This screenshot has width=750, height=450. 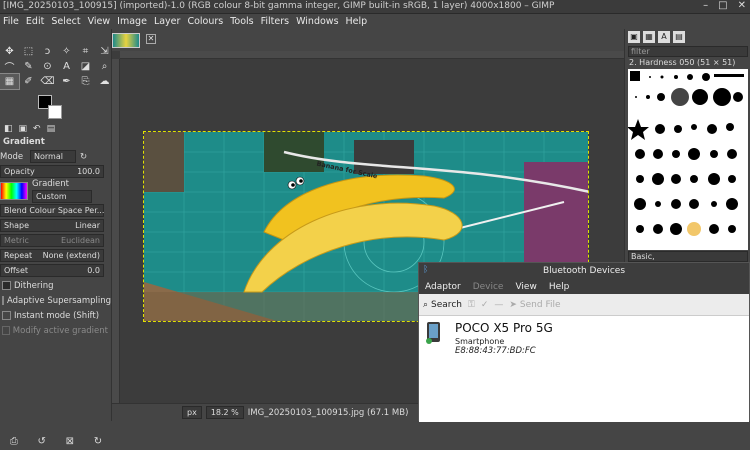 What do you see at coordinates (47, 66) in the screenshot?
I see `color-picker-tool-icon: ⊙` at bounding box center [47, 66].